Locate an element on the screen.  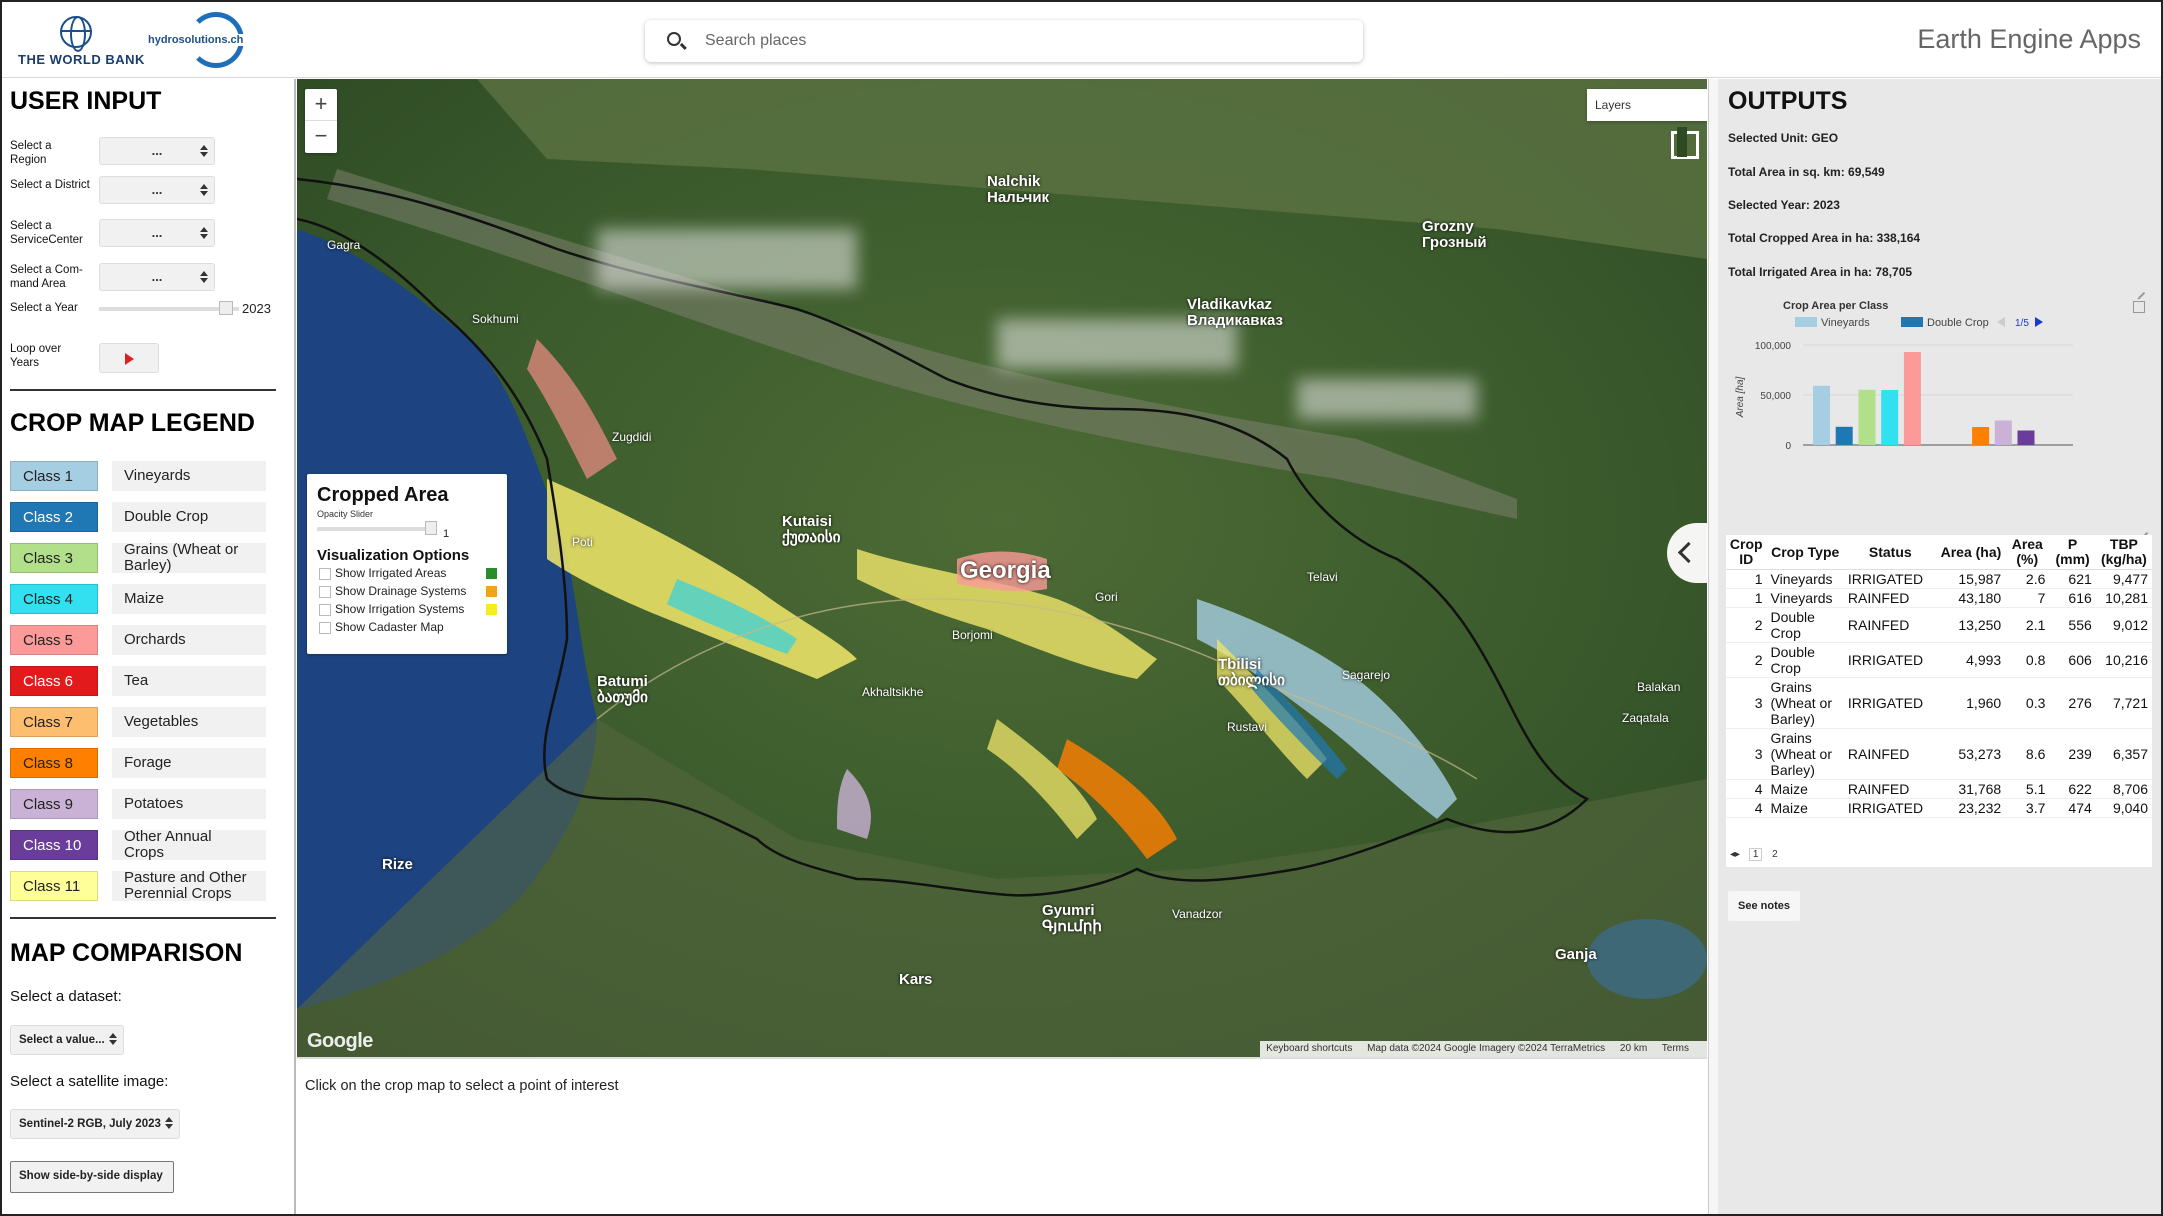
search-box is located at coordinates (1004, 41).